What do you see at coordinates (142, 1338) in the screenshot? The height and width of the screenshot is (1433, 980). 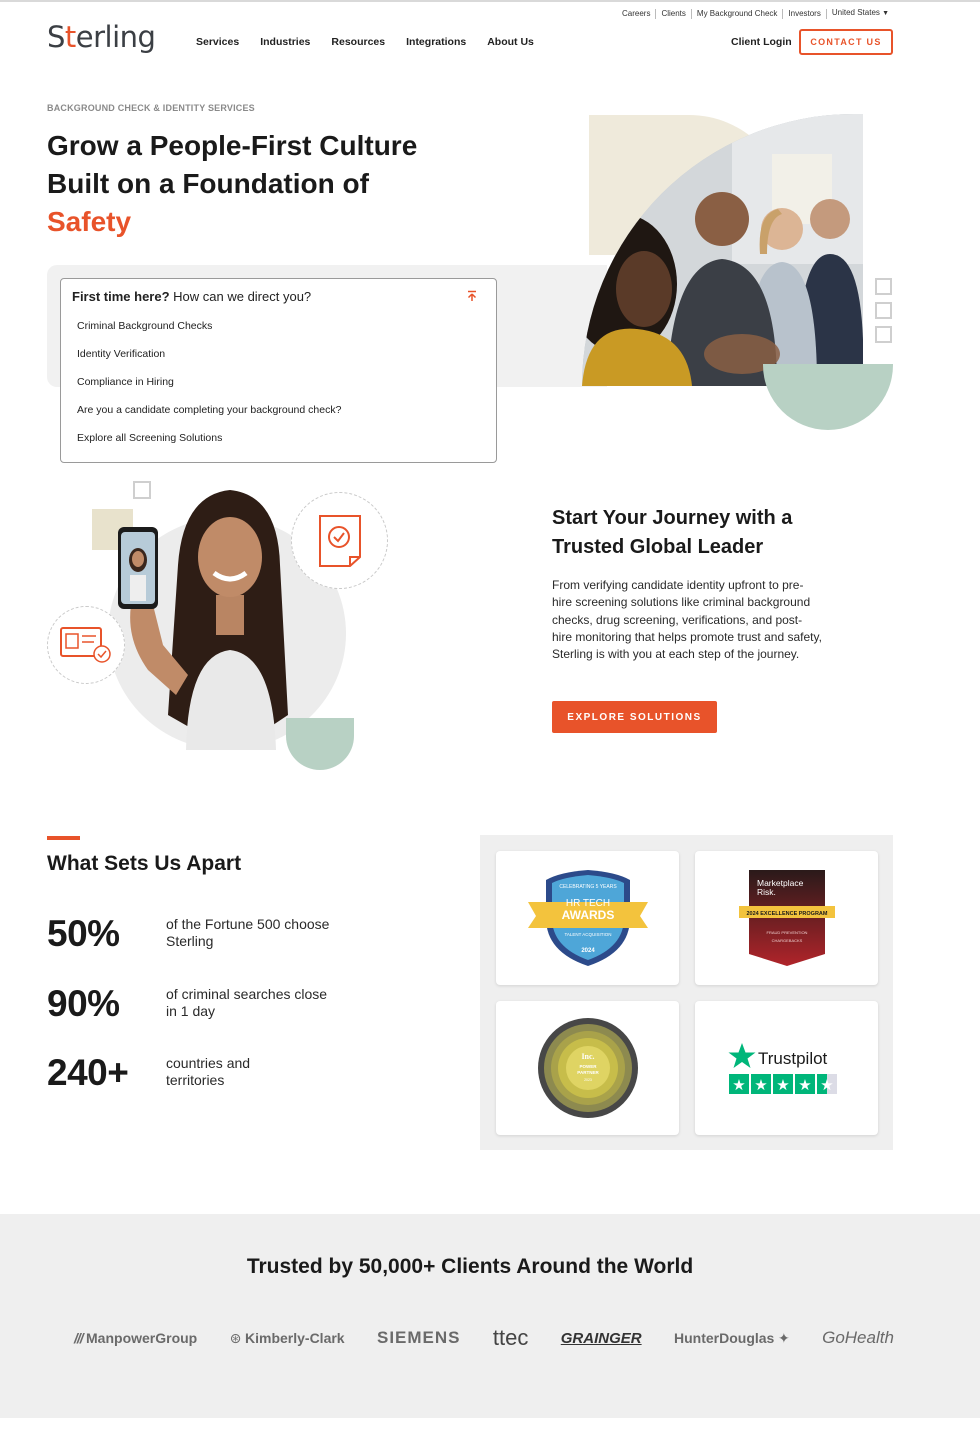 I see `manpowergroup-logo-text: ManpowerGroup` at bounding box center [142, 1338].